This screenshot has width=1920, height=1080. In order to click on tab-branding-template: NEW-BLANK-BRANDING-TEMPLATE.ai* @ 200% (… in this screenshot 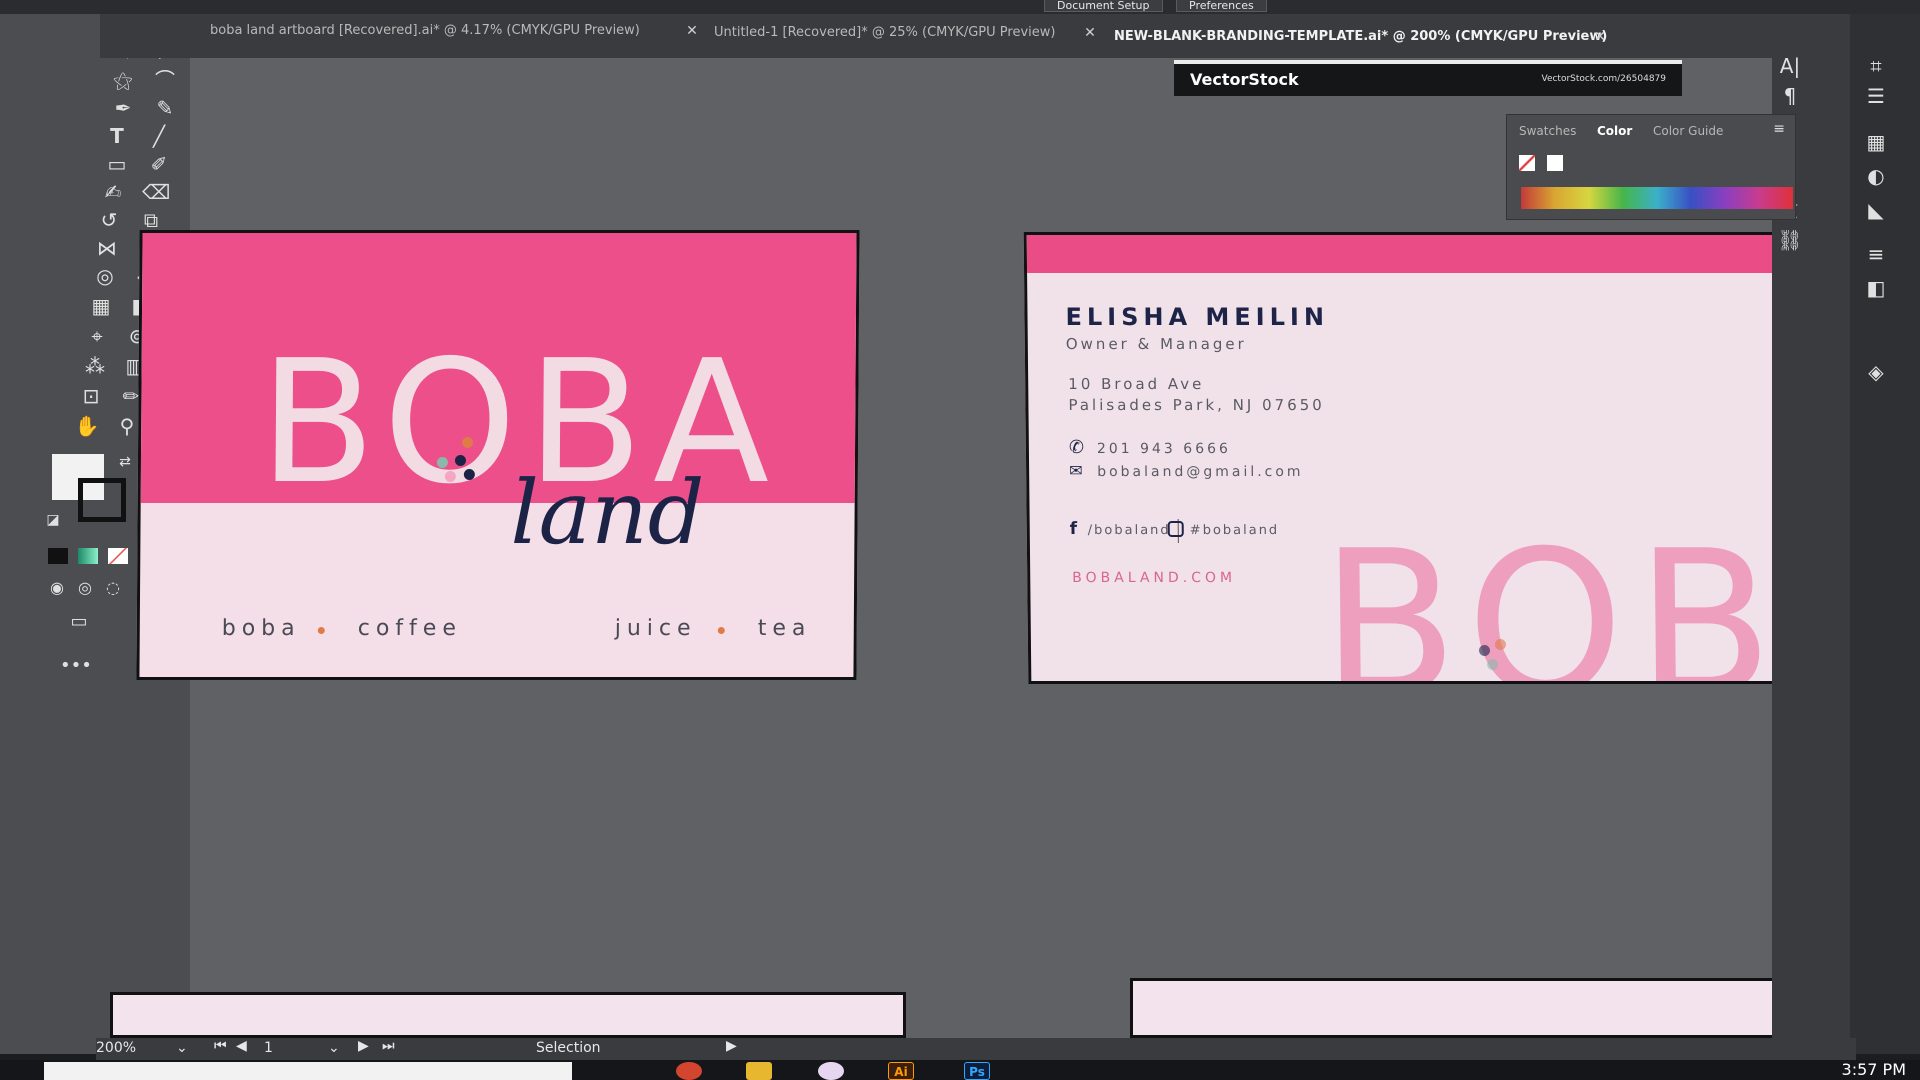, I will do `click(1360, 37)`.